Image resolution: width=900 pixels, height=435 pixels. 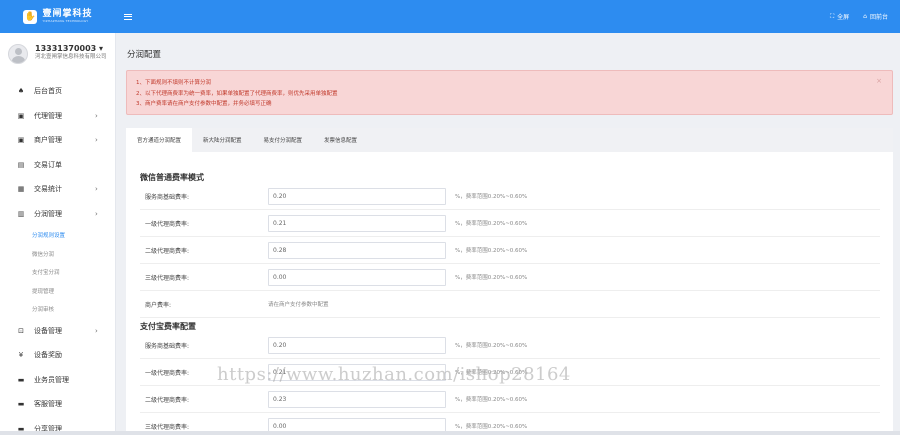 I want to click on sidebar-item-label: 后台首页, so click(x=48, y=91).